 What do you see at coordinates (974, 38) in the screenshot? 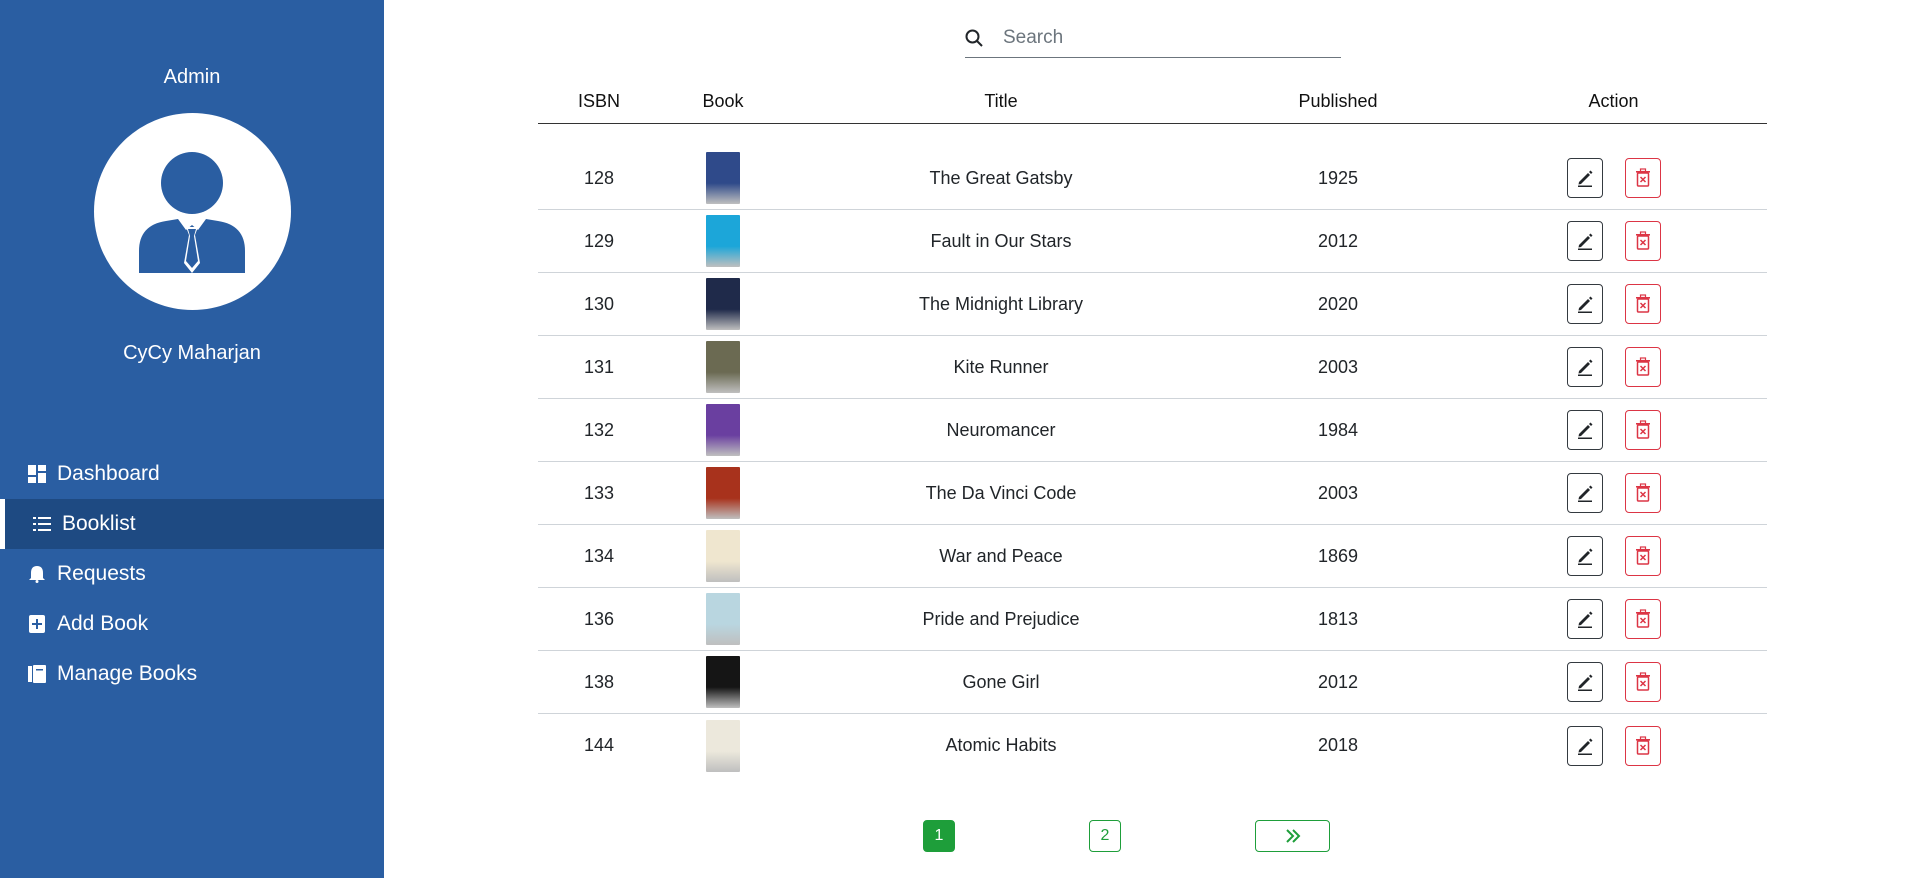
I see `search-icon` at bounding box center [974, 38].